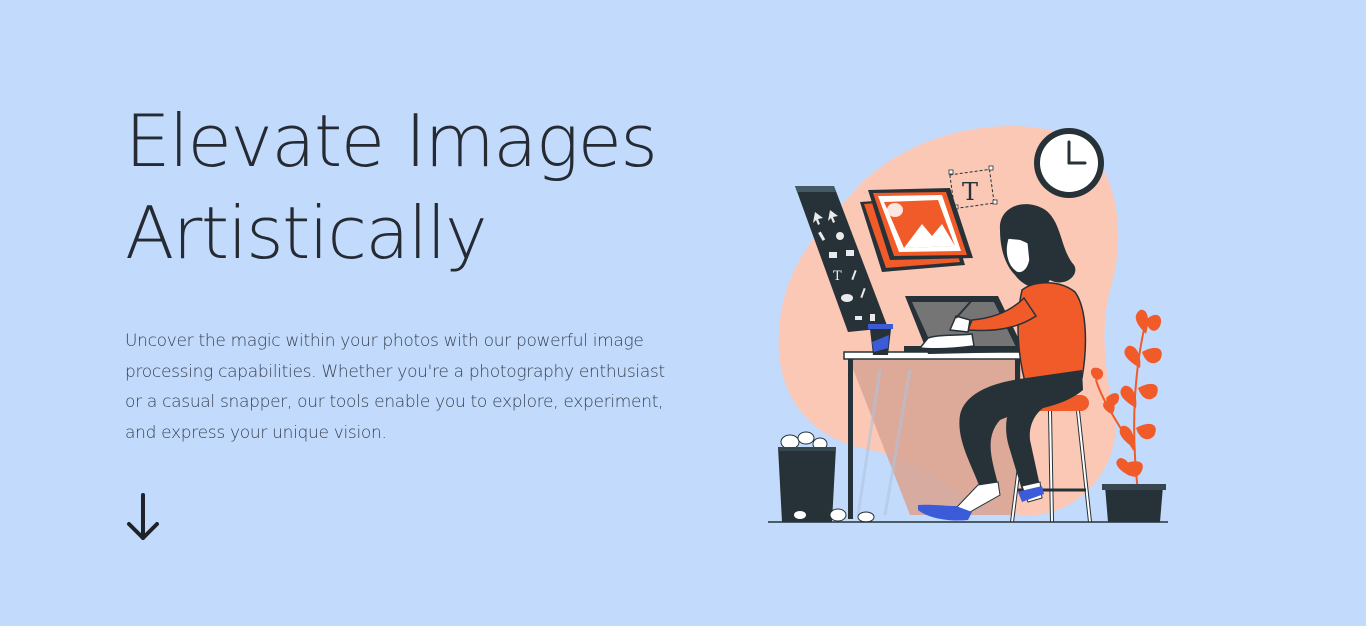 This screenshot has height=626, width=1366. Describe the element at coordinates (391, 187) in the screenshot. I see `hero-title: Elevate Images Artistically` at that location.